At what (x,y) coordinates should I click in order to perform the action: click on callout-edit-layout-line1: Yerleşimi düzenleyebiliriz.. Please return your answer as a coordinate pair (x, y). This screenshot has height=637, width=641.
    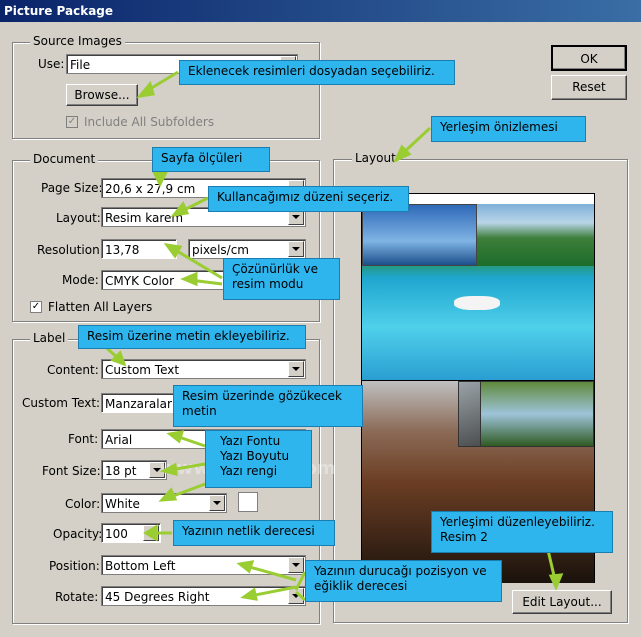
    Looking at the image, I should click on (517, 522).